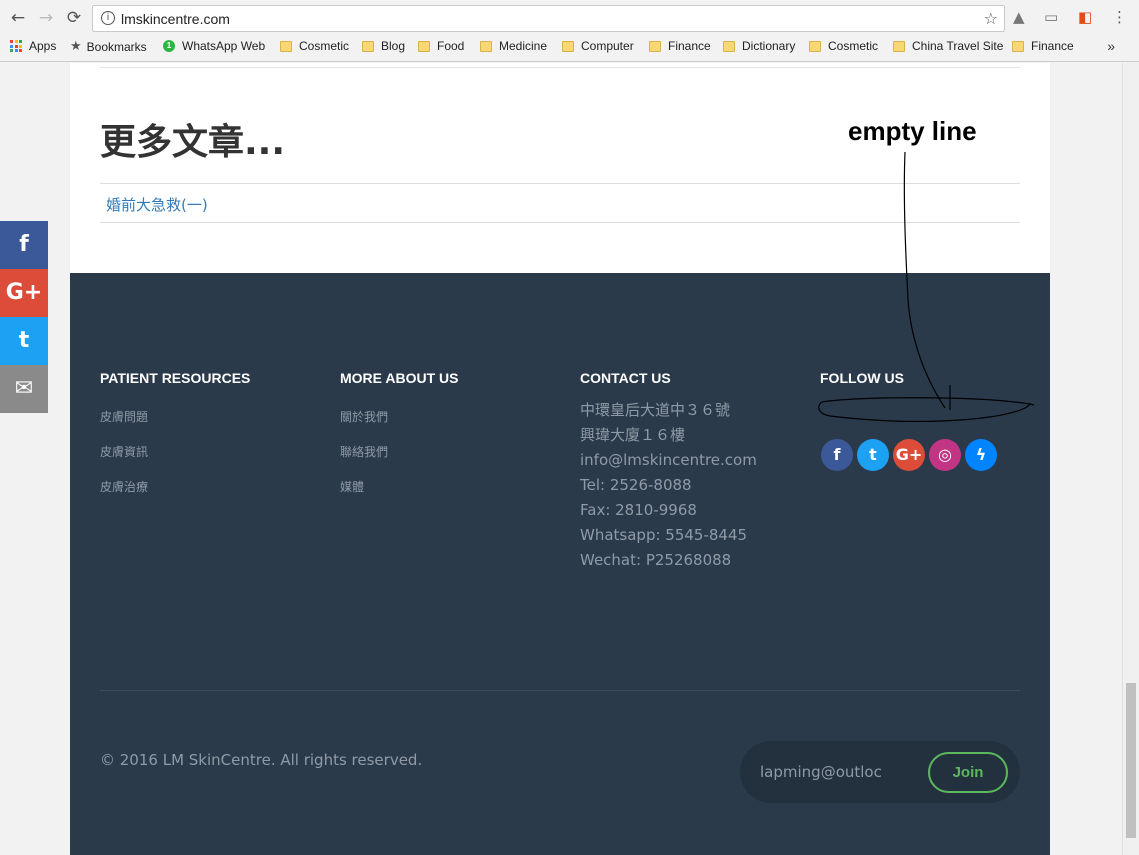  What do you see at coordinates (76, 46) in the screenshot?
I see `star-icon: ★` at bounding box center [76, 46].